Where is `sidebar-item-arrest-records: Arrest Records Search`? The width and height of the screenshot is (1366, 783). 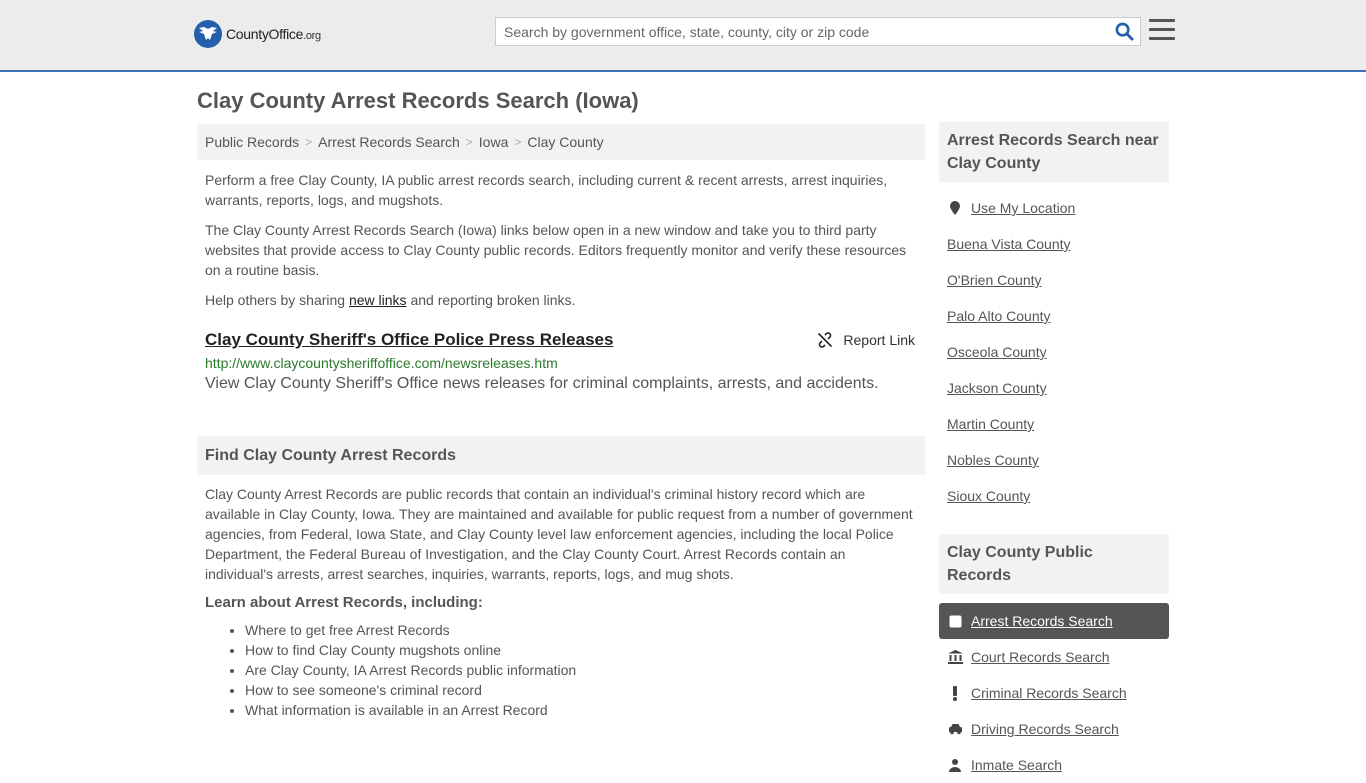
sidebar-item-arrest-records: Arrest Records Search is located at coordinates (1054, 621).